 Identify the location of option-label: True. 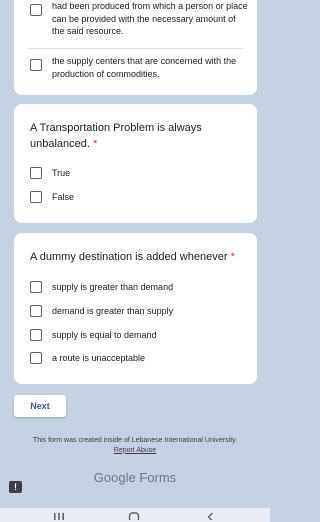
(61, 173).